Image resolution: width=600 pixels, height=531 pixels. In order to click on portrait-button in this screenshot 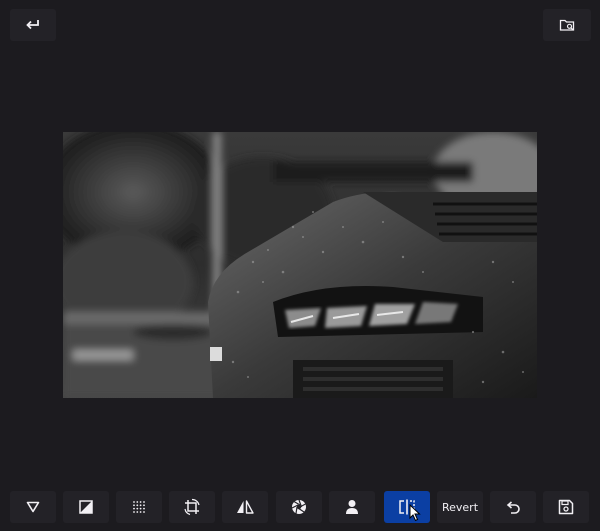, I will do `click(352, 507)`.